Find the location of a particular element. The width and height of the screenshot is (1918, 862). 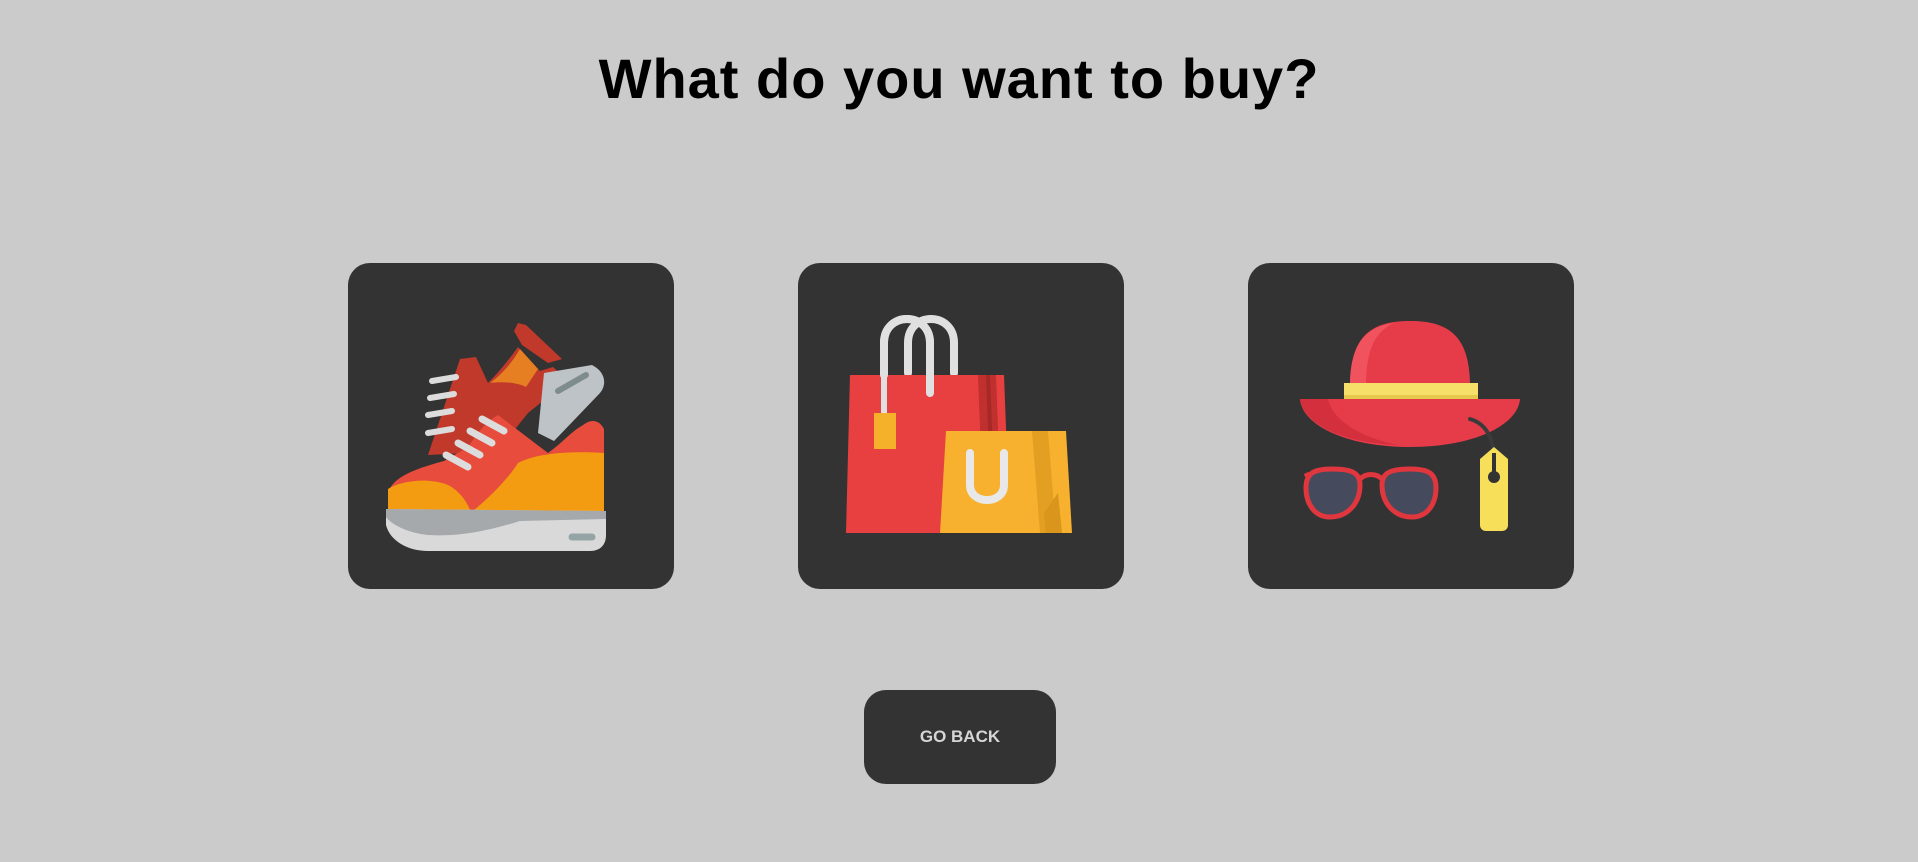

shopping-bags-icon is located at coordinates (959, 424).